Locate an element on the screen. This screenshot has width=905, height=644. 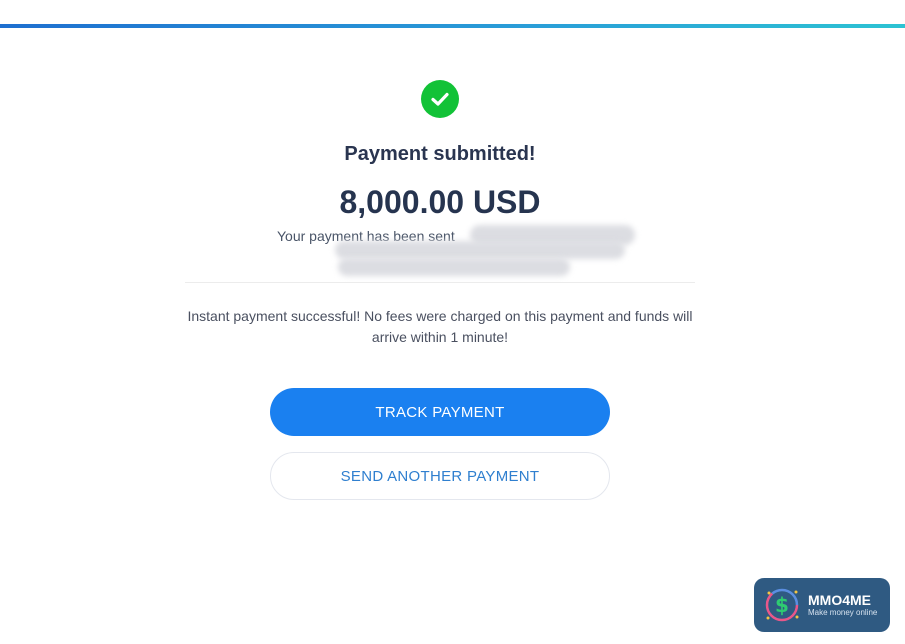
check-circle-icon is located at coordinates (440, 99).